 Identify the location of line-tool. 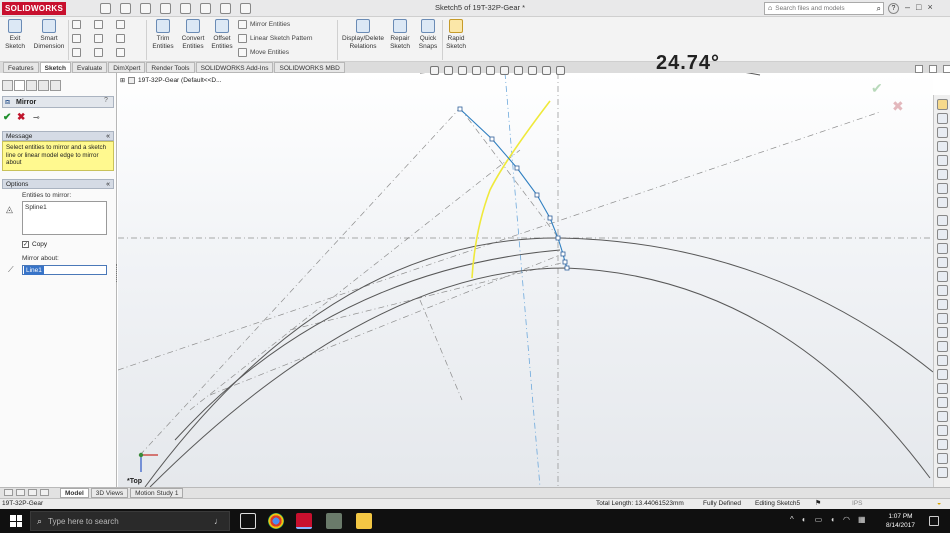
(76, 24).